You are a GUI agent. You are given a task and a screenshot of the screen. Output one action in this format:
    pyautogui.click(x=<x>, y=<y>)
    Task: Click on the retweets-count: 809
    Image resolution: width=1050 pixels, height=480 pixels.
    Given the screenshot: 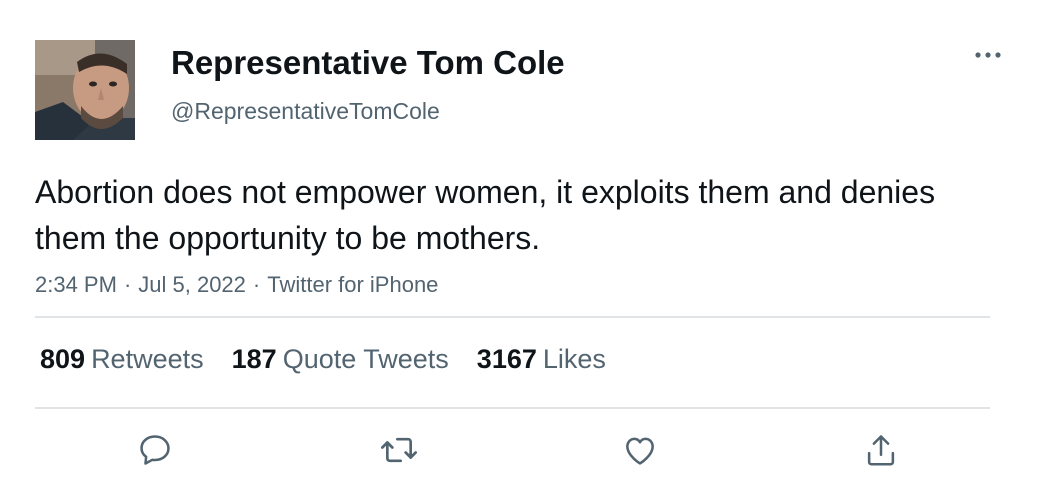 What is the action you would take?
    pyautogui.click(x=63, y=359)
    